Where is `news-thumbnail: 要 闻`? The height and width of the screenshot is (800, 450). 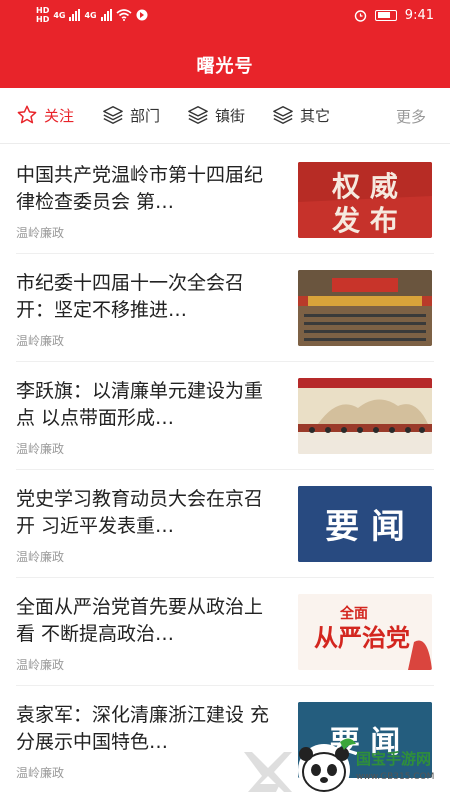
news-thumbnail: 要 闻 is located at coordinates (365, 524).